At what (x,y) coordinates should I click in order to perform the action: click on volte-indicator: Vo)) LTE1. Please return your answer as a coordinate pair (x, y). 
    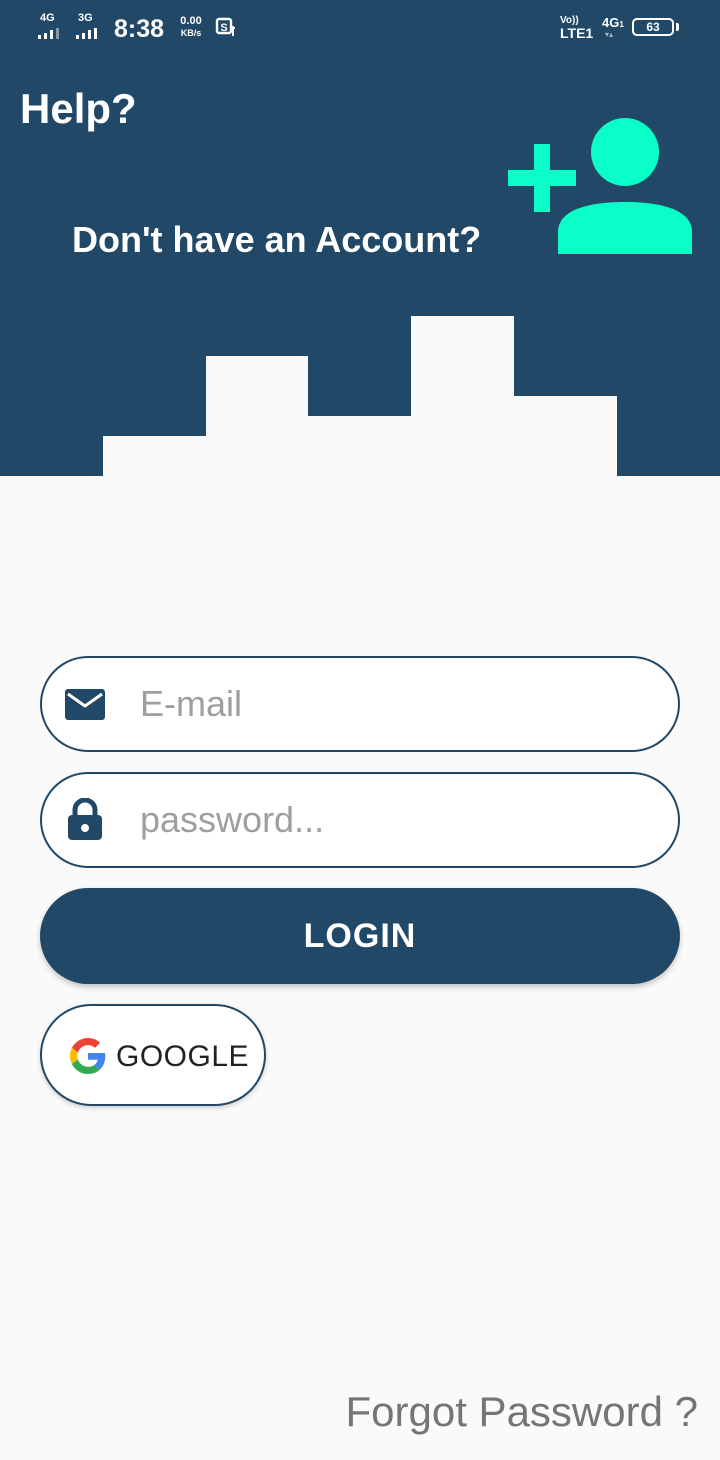
    Looking at the image, I should click on (578, 28).